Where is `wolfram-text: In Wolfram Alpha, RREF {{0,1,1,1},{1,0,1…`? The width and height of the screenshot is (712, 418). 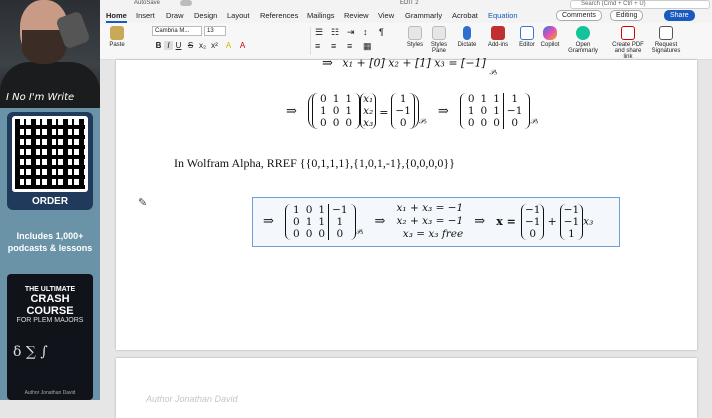
wolfram-text: In Wolfram Alpha, RREF {{0,1,1,1},{1,0,1… is located at coordinates (314, 163).